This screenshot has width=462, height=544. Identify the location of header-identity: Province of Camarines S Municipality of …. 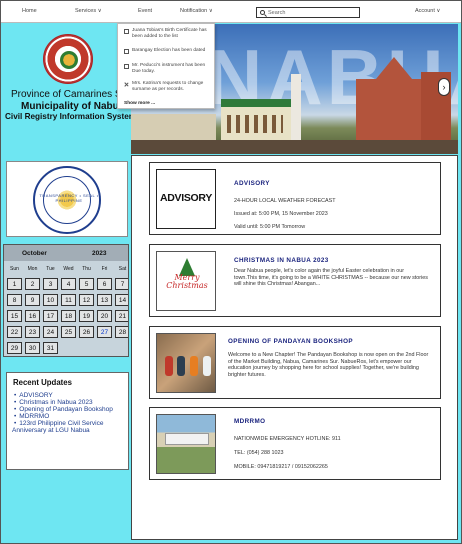
(69, 89).